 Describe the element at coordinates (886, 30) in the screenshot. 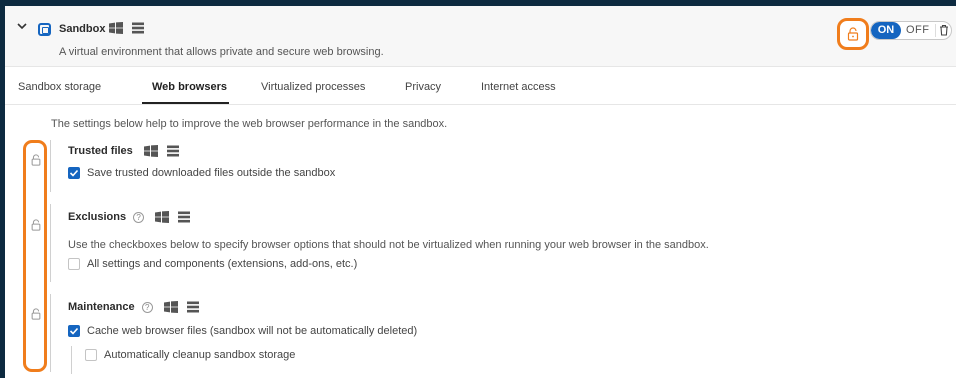

I see `toggle-on: ON` at that location.